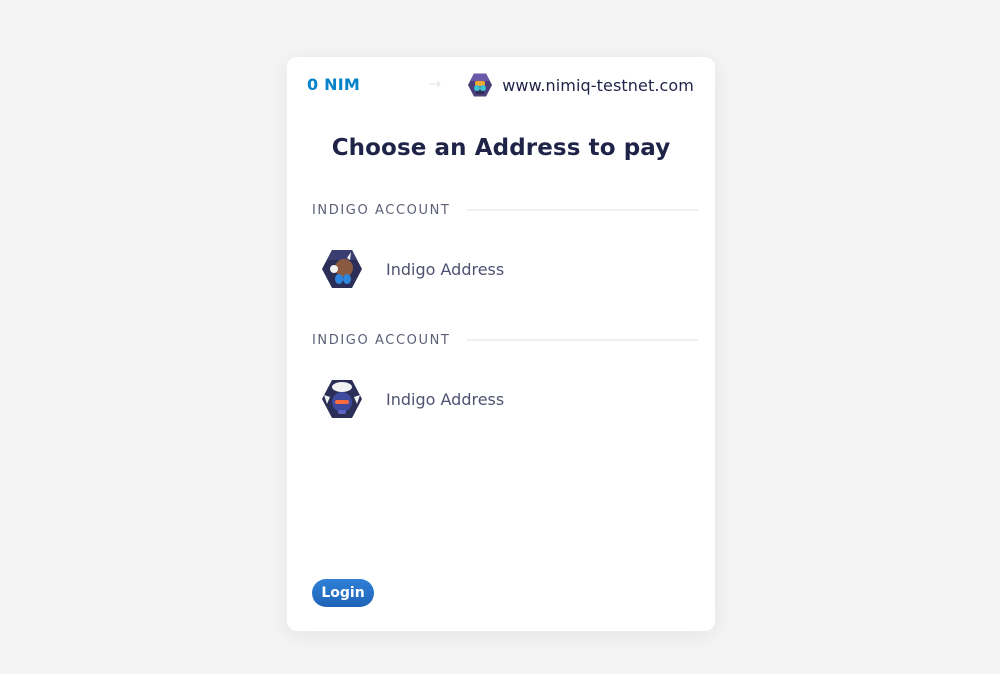  I want to click on payment-amount: 0 NIM, so click(333, 84).